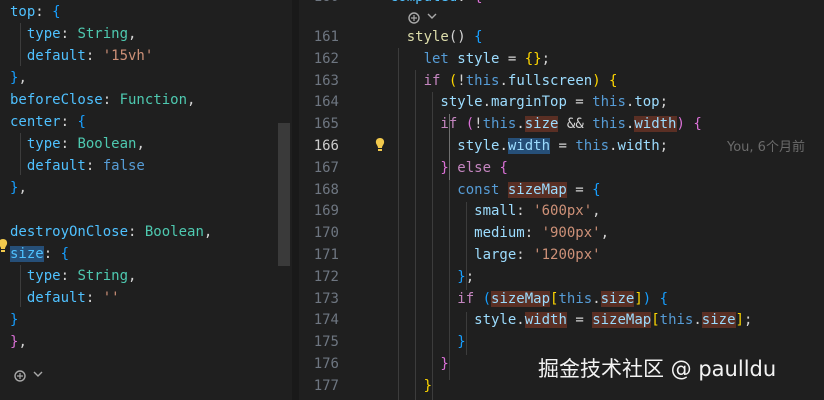 The height and width of the screenshot is (400, 824). I want to click on code-line: small: '600px',, so click(486, 211).